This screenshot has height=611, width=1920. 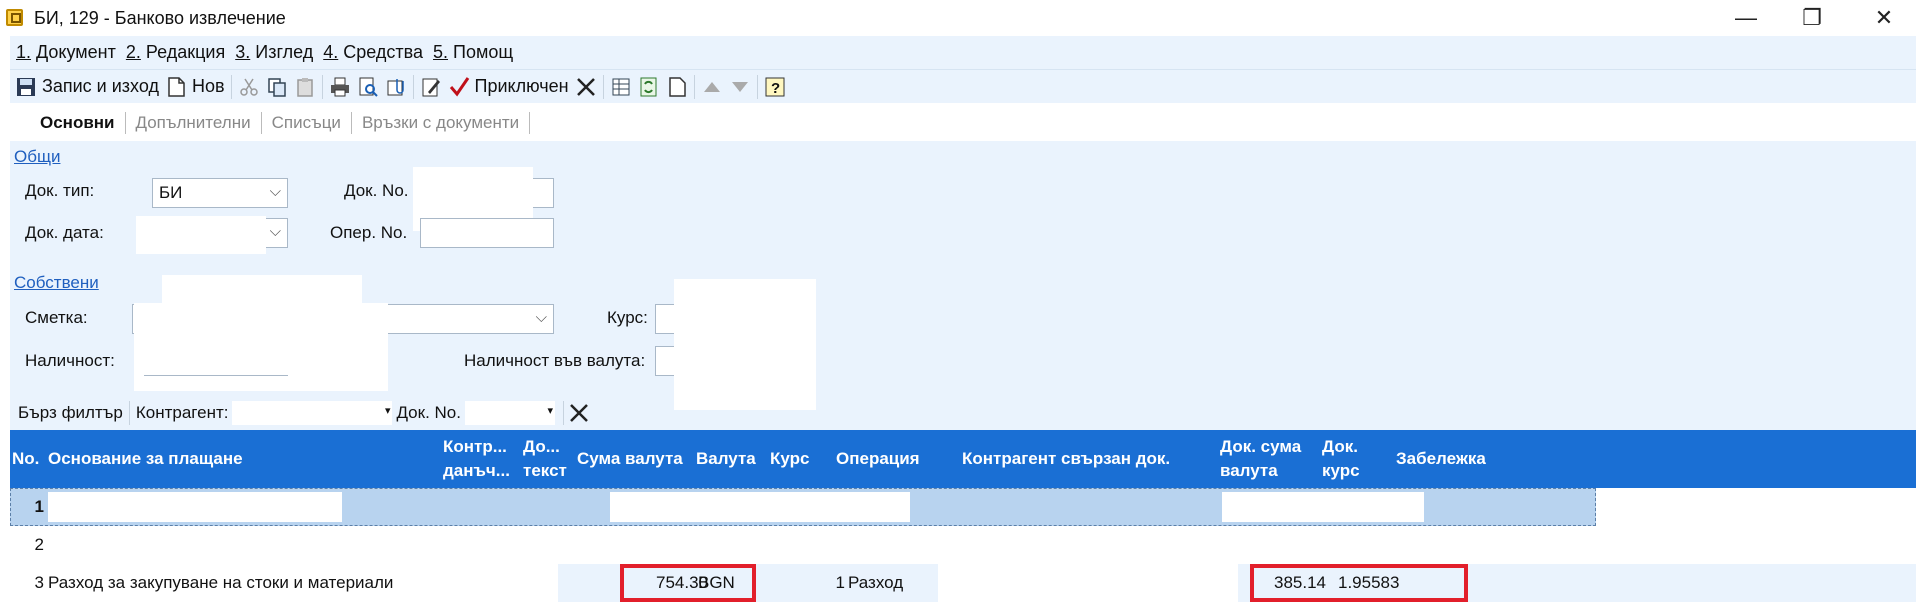 I want to click on doc-no-filter-label: Док. No., so click(x=428, y=412).